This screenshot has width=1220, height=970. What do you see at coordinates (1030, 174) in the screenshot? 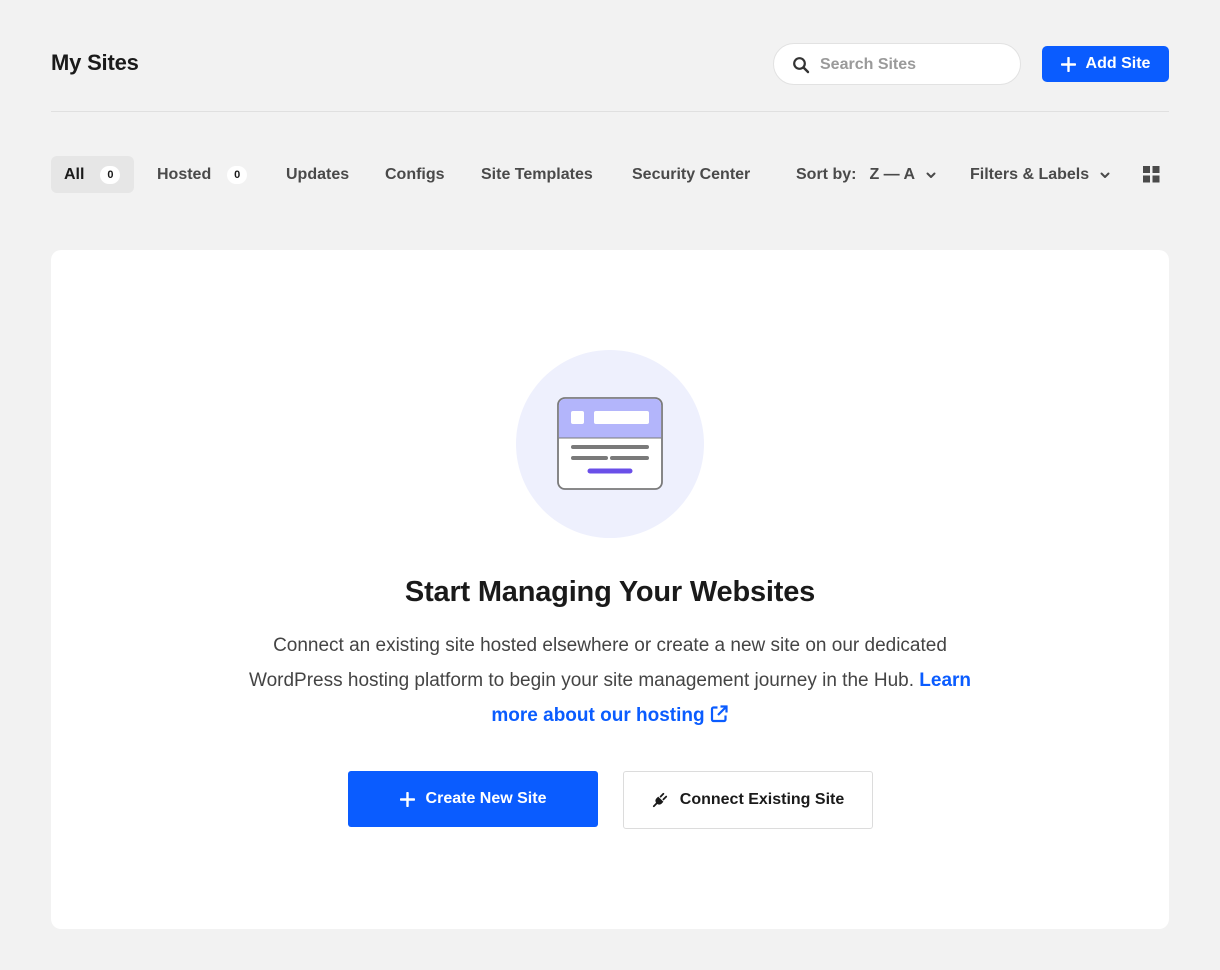
I see `filters-label: Filters & Labels` at bounding box center [1030, 174].